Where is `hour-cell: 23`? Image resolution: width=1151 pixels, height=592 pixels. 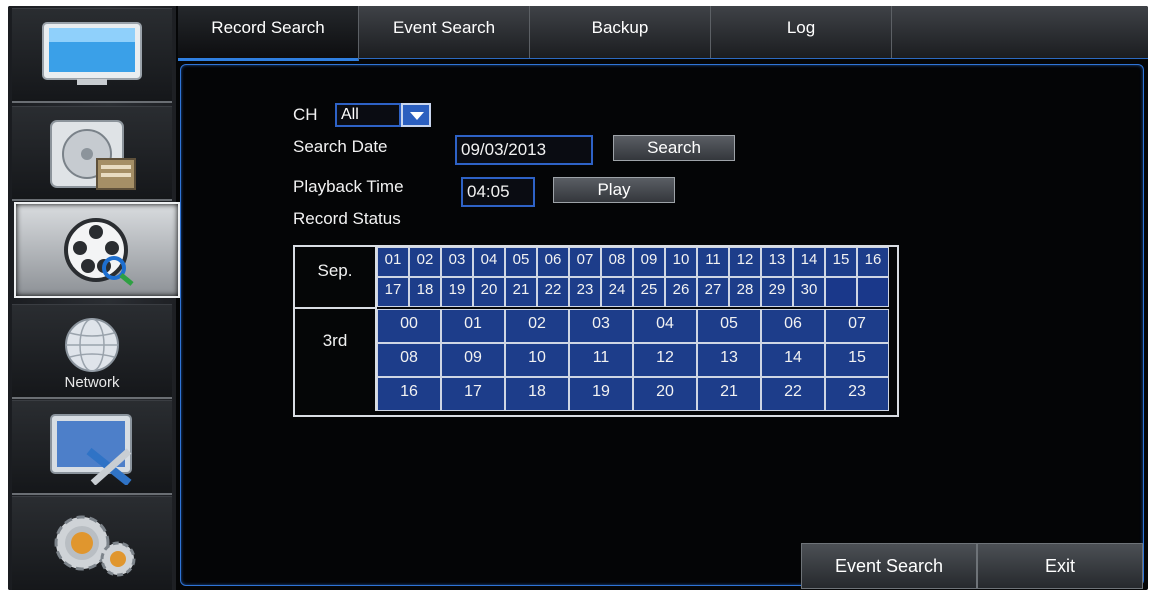 hour-cell: 23 is located at coordinates (857, 394).